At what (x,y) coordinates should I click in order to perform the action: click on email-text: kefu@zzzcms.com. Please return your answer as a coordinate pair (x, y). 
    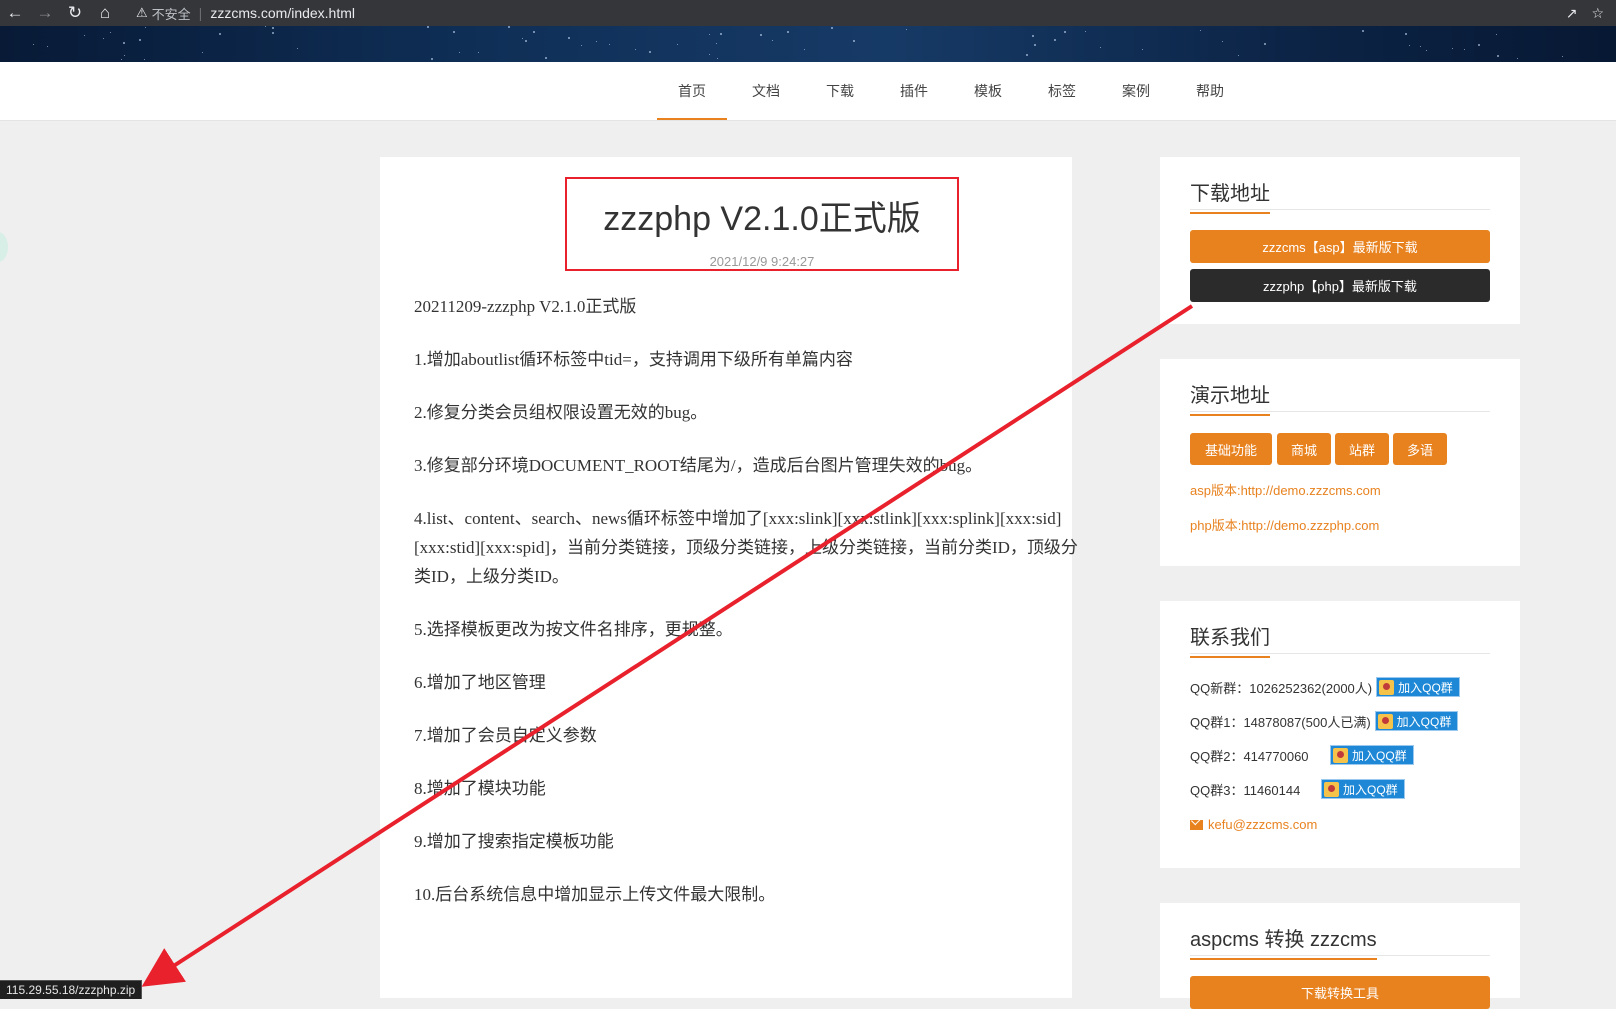
    Looking at the image, I should click on (1263, 824).